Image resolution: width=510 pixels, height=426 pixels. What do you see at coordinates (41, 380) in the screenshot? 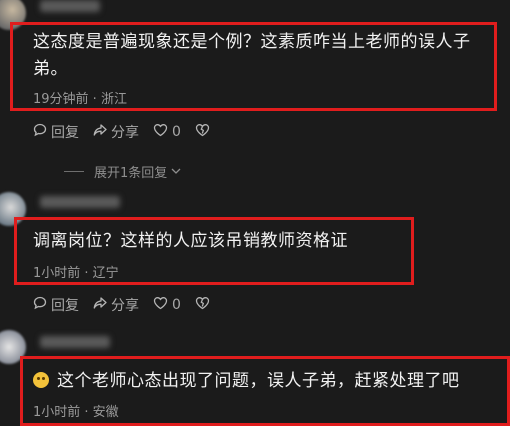
I see `emoji-face-icon` at bounding box center [41, 380].